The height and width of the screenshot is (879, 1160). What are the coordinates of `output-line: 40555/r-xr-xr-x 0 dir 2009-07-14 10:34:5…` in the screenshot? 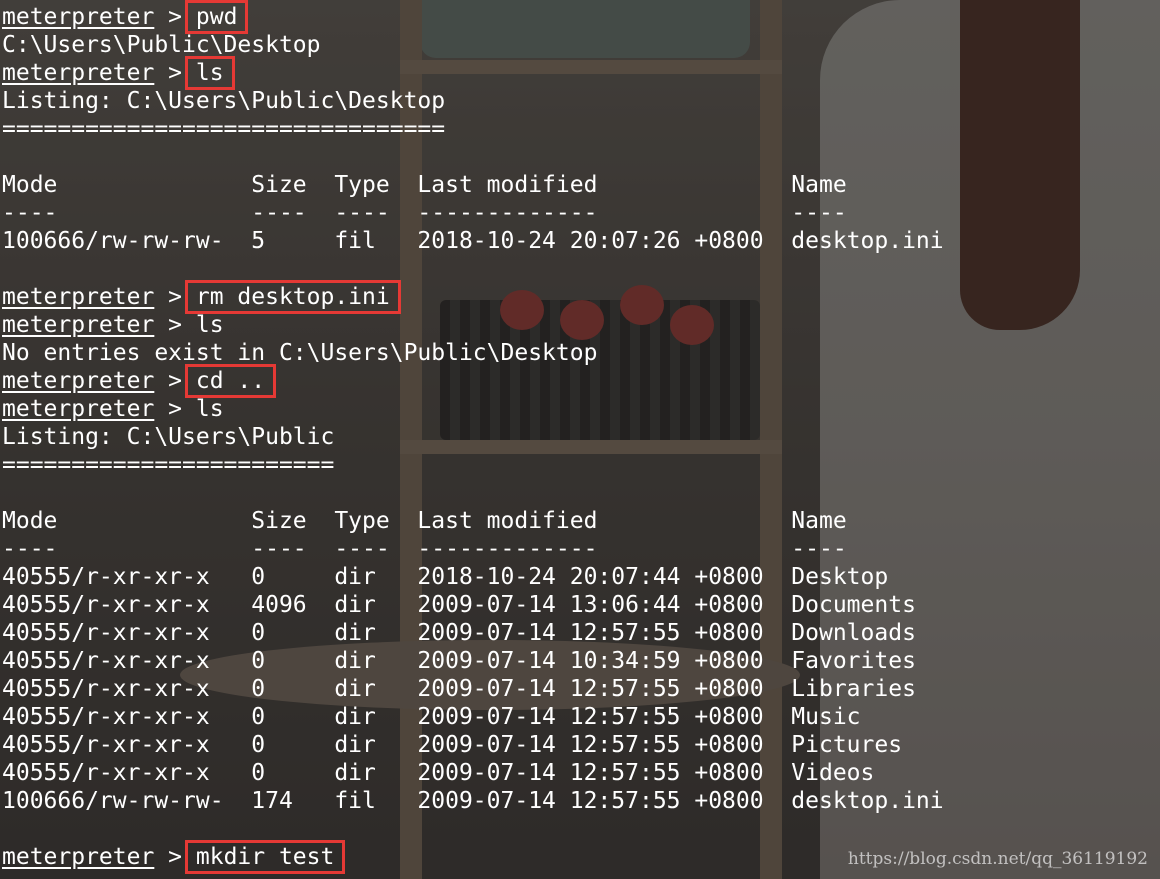 It's located at (459, 661).